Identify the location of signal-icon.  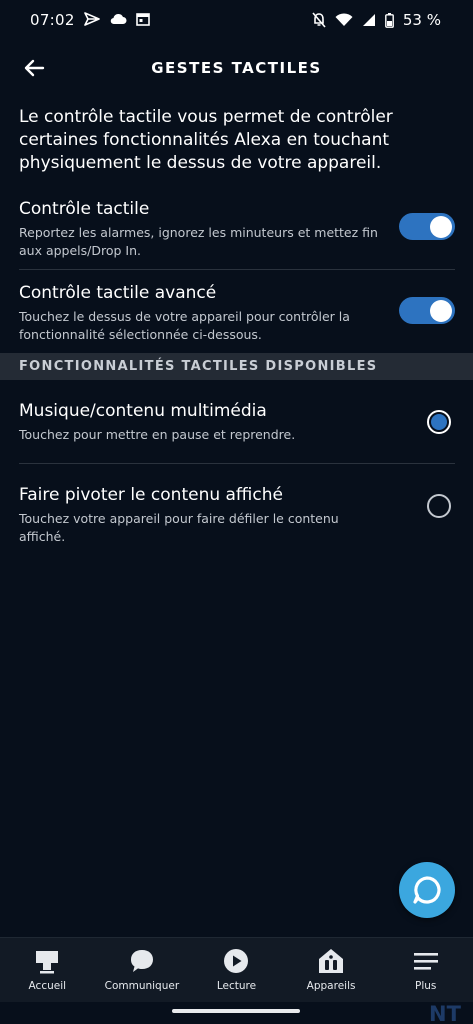
(368, 20).